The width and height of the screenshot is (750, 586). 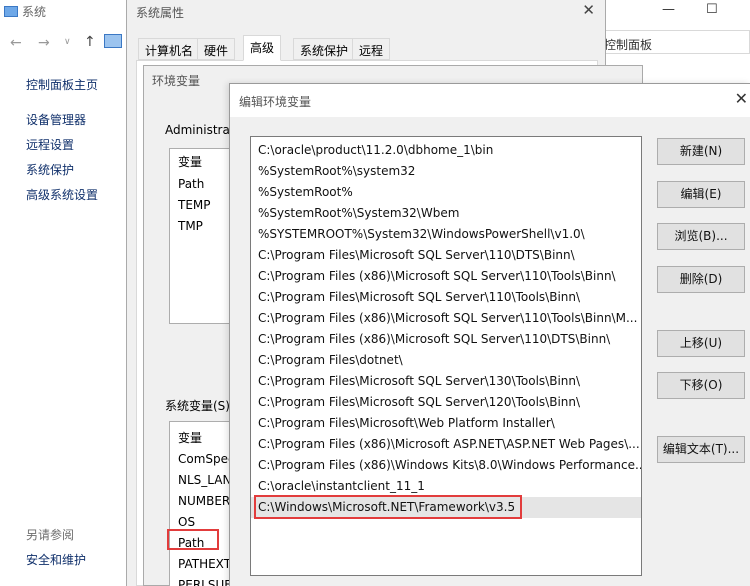 What do you see at coordinates (190, 437) in the screenshot?
I see `system-variables-header: 变量` at bounding box center [190, 437].